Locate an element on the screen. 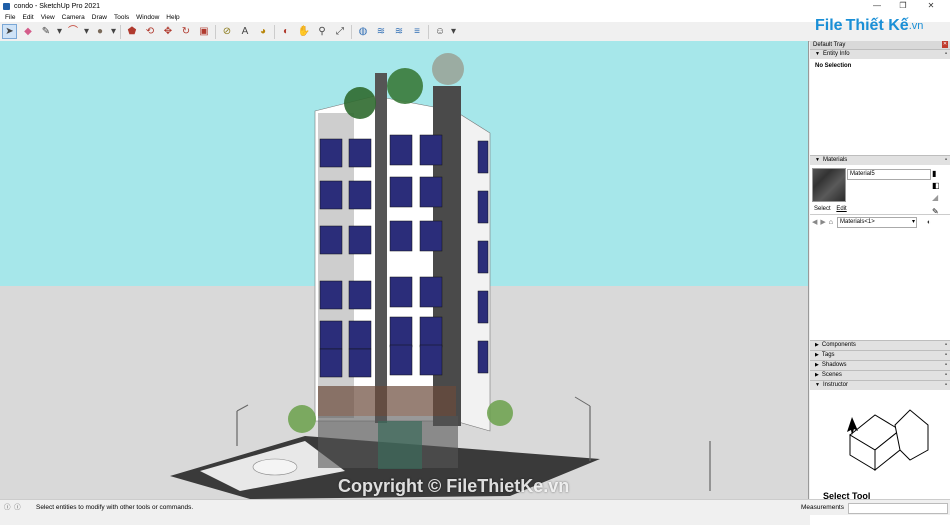 This screenshot has height=525, width=950. menu-tools: Tools is located at coordinates (121, 17).